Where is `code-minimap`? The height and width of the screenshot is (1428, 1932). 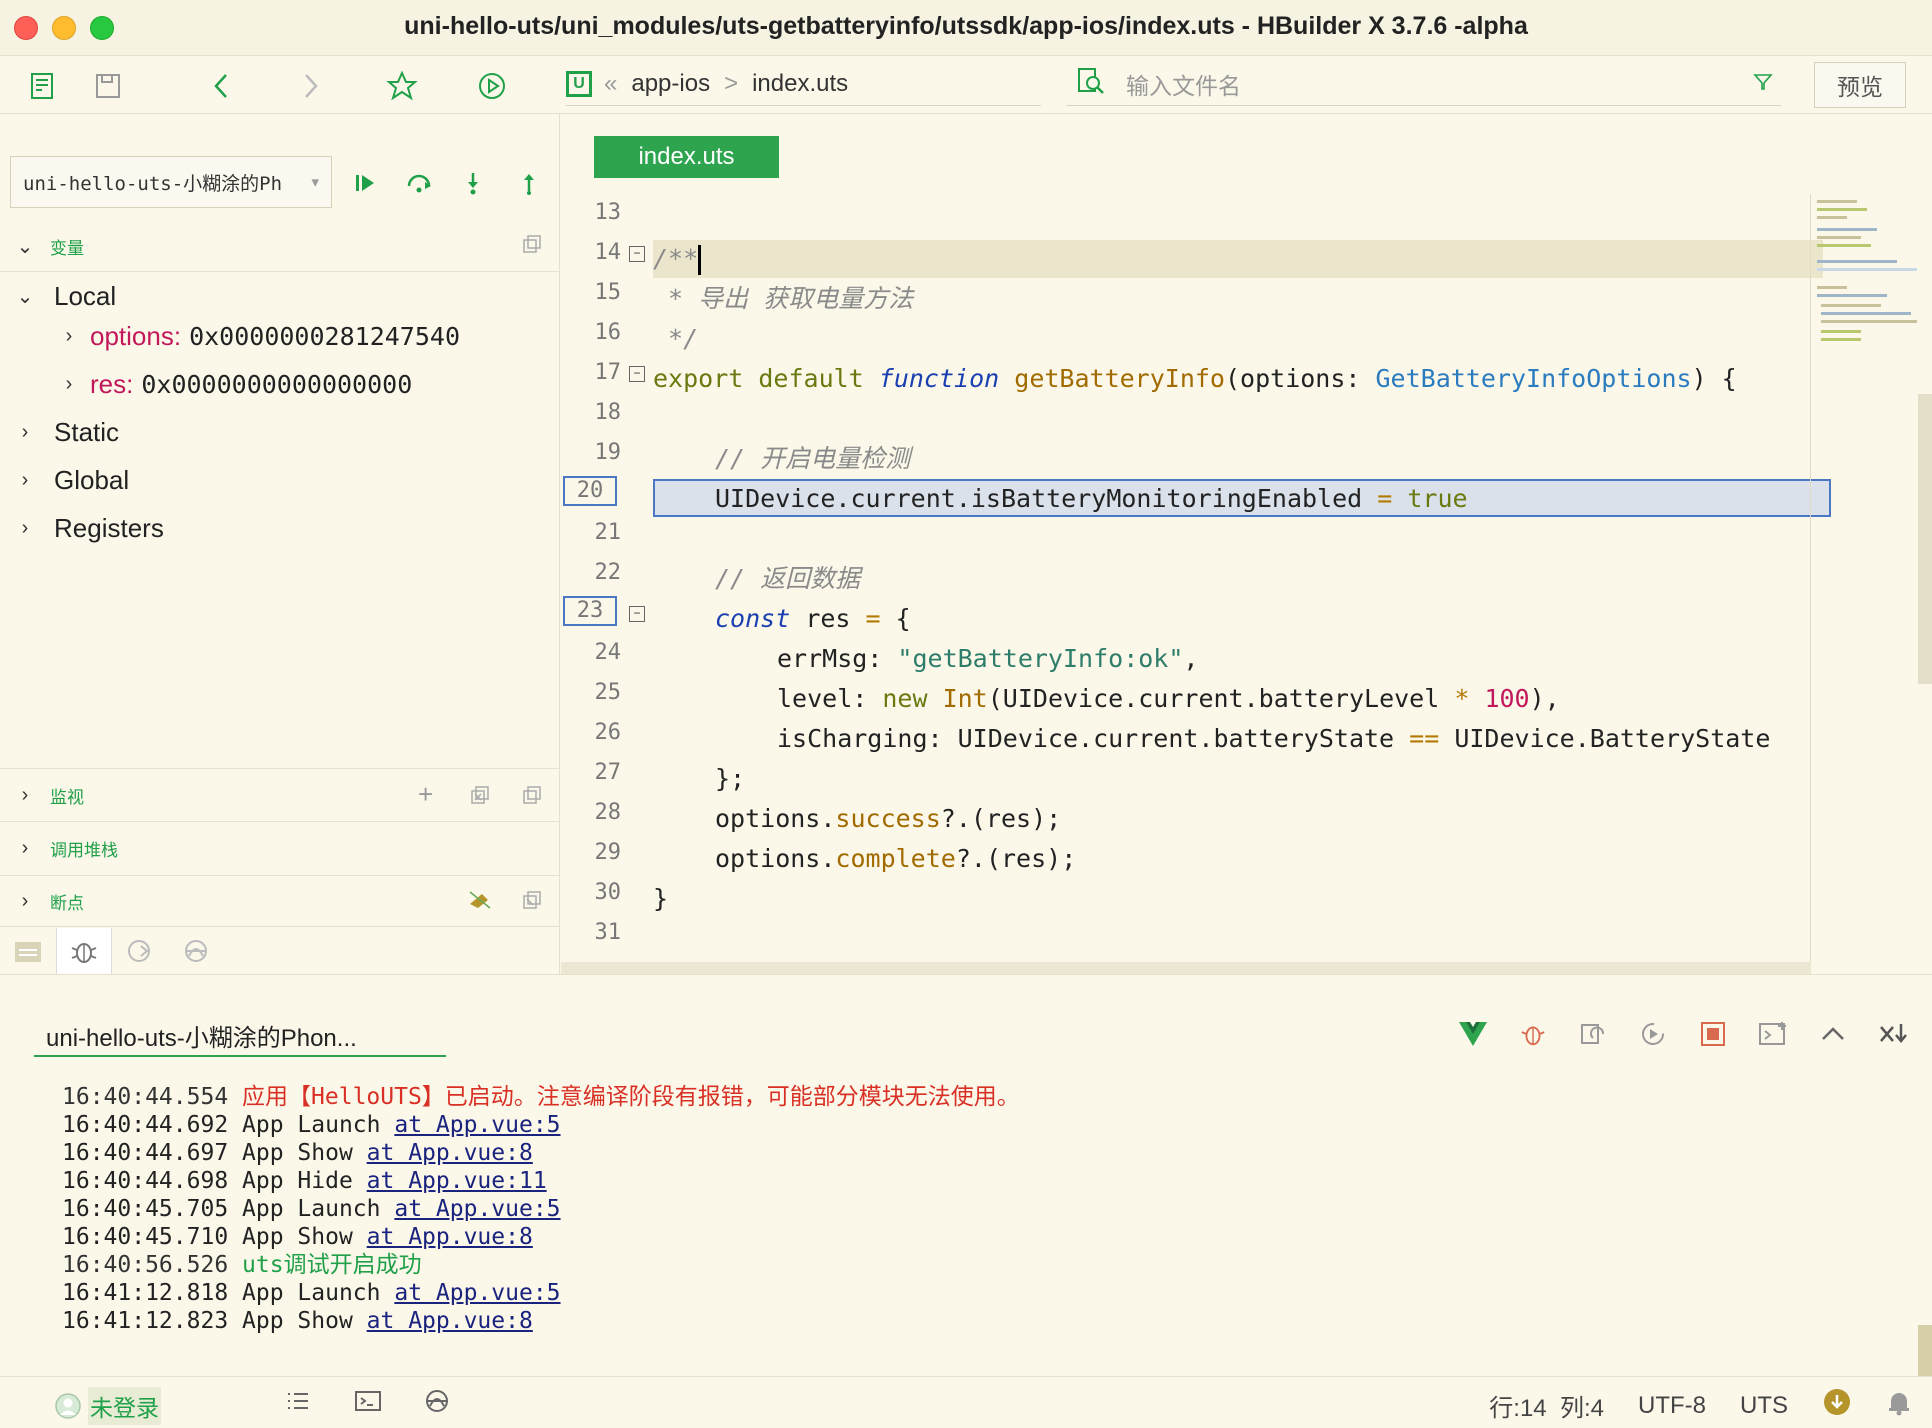
code-minimap is located at coordinates (1866, 584).